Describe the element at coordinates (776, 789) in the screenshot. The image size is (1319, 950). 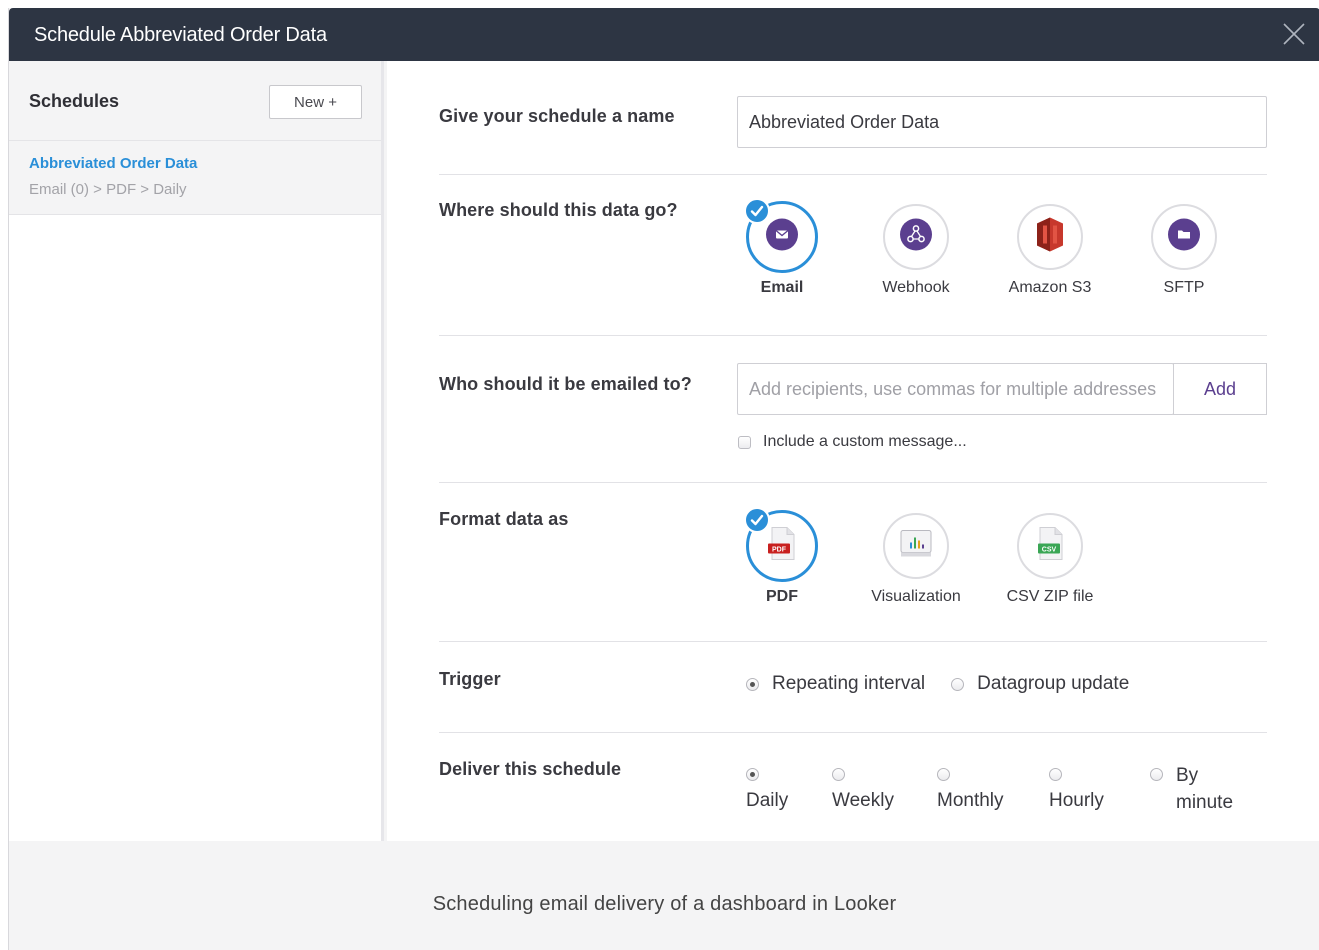
I see `deliver-daily: Daily` at that location.